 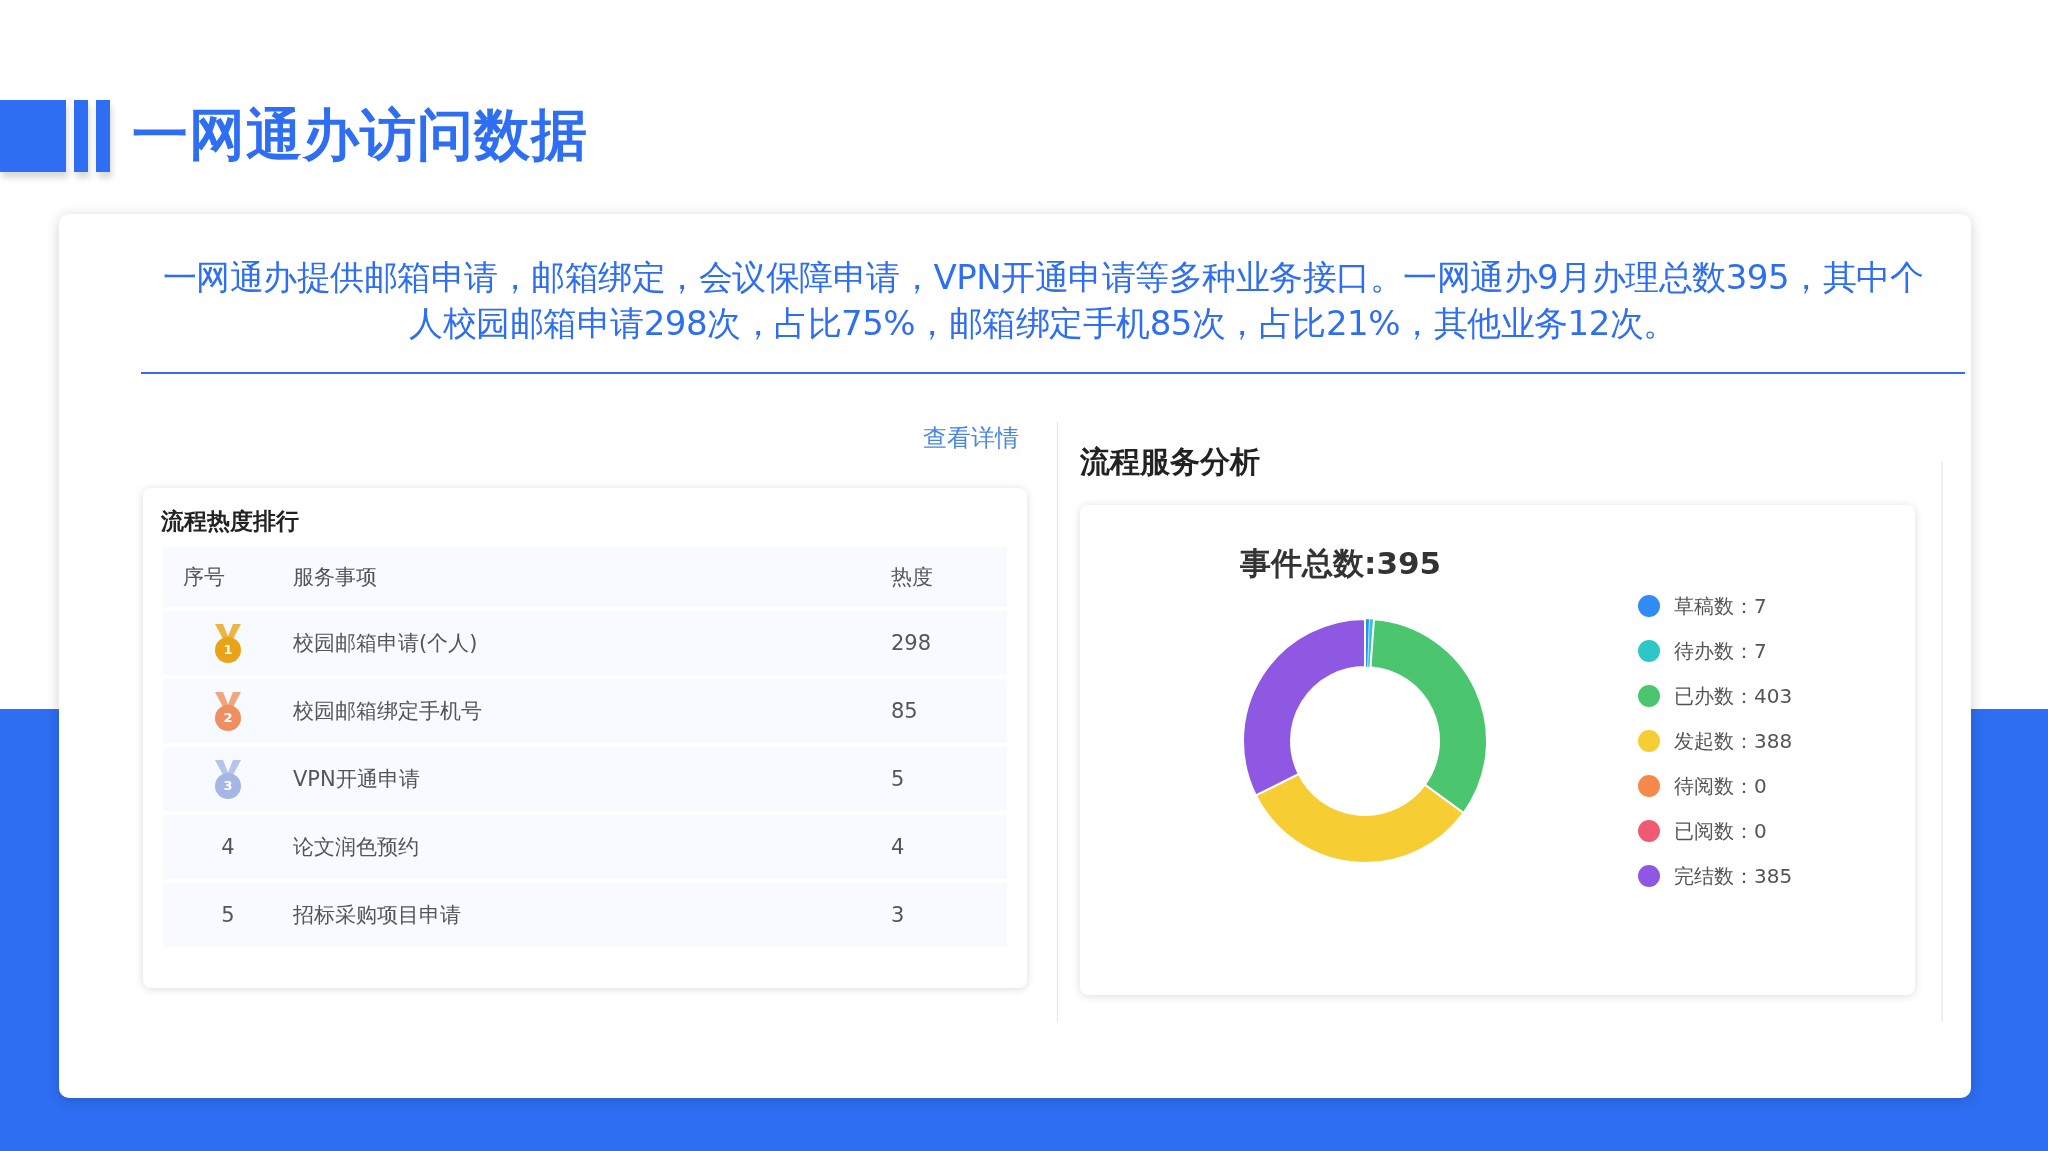 What do you see at coordinates (360, 135) in the screenshot?
I see `slide-title: 一网通办访问数据` at bounding box center [360, 135].